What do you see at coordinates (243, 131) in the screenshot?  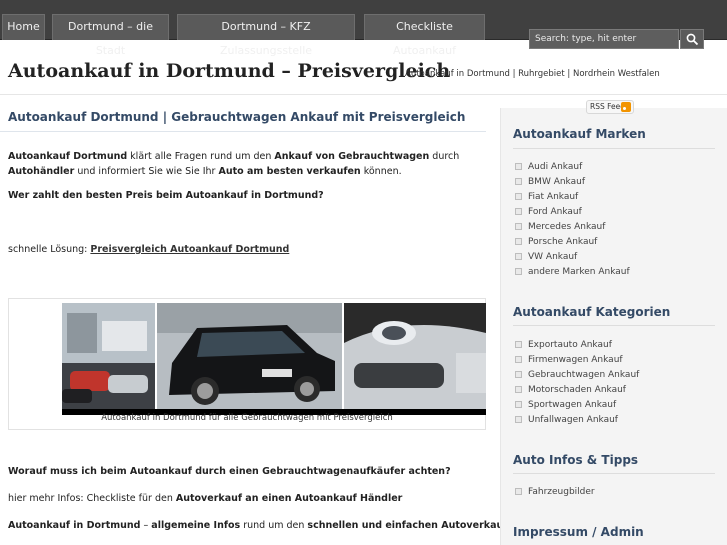 I see `post-title-divider` at bounding box center [243, 131].